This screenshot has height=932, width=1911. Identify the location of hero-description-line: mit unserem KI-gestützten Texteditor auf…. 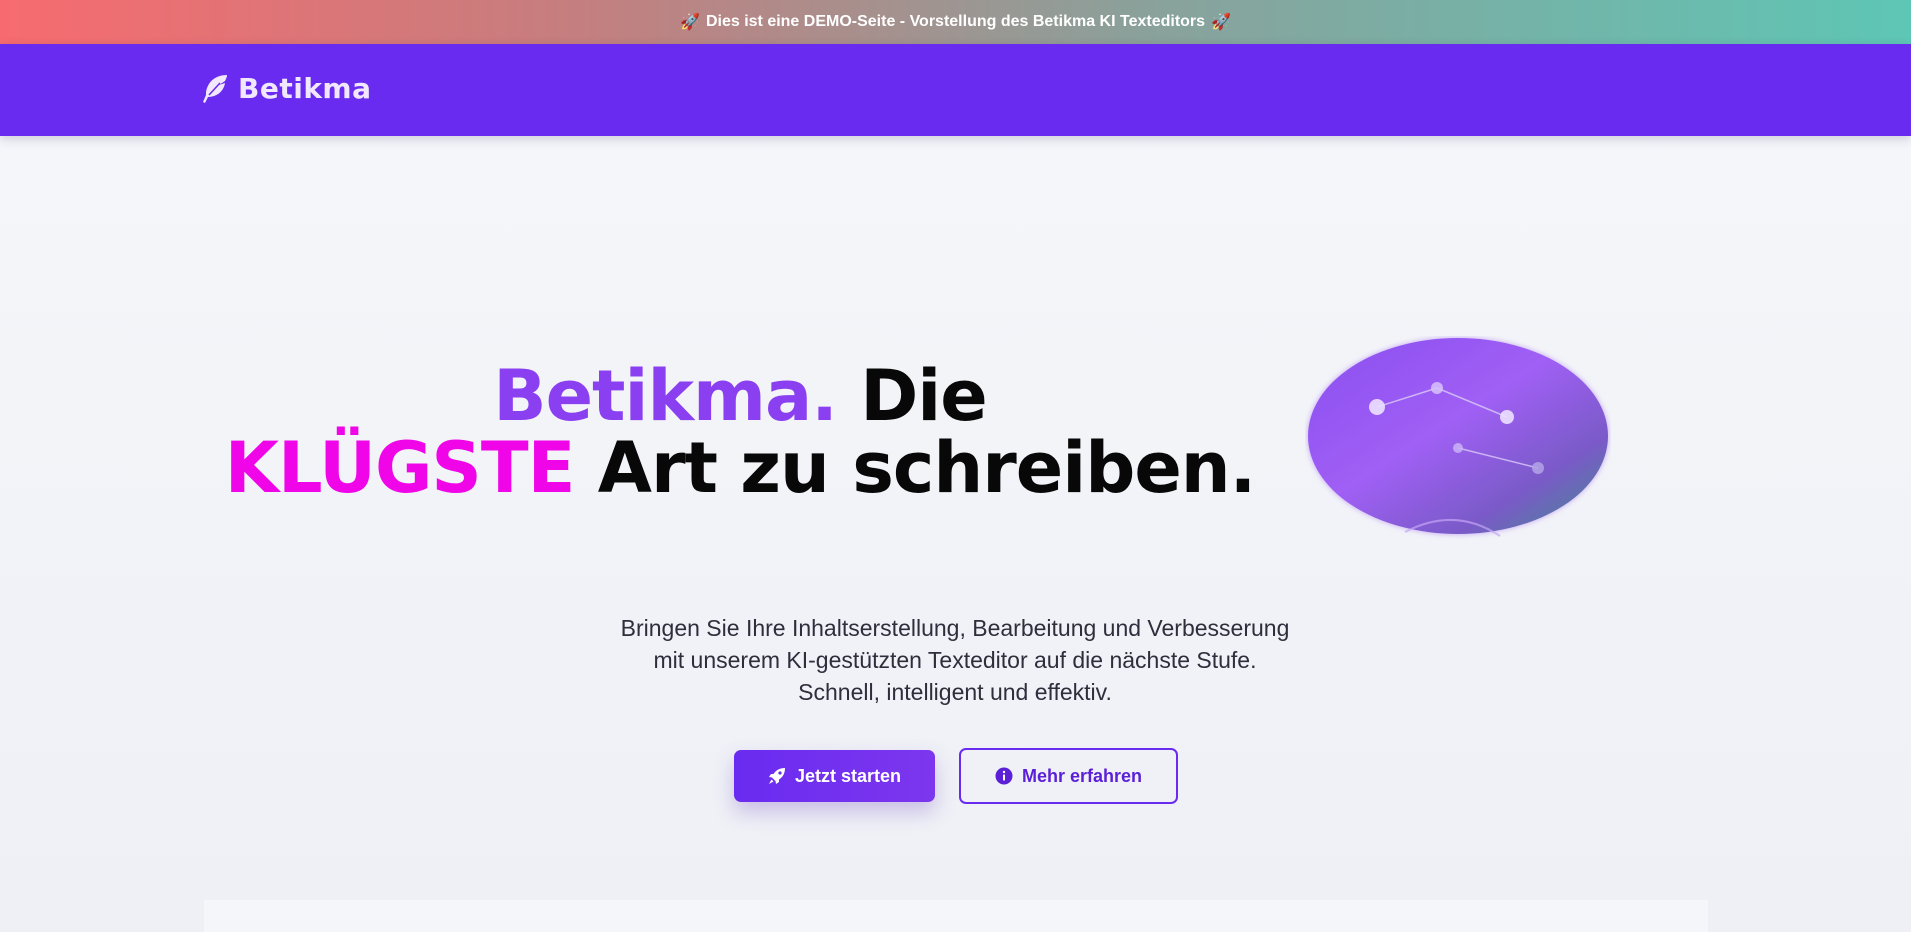
(955, 660).